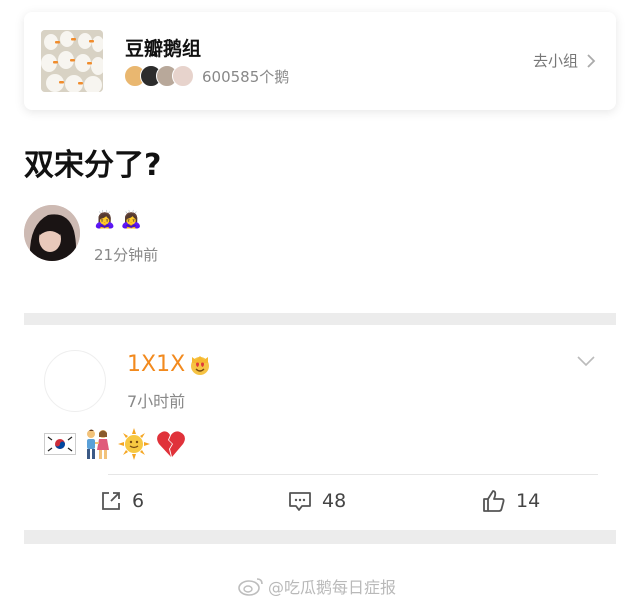 The height and width of the screenshot is (603, 640). What do you see at coordinates (555, 61) in the screenshot?
I see `goto-group-label: 去小组` at bounding box center [555, 61].